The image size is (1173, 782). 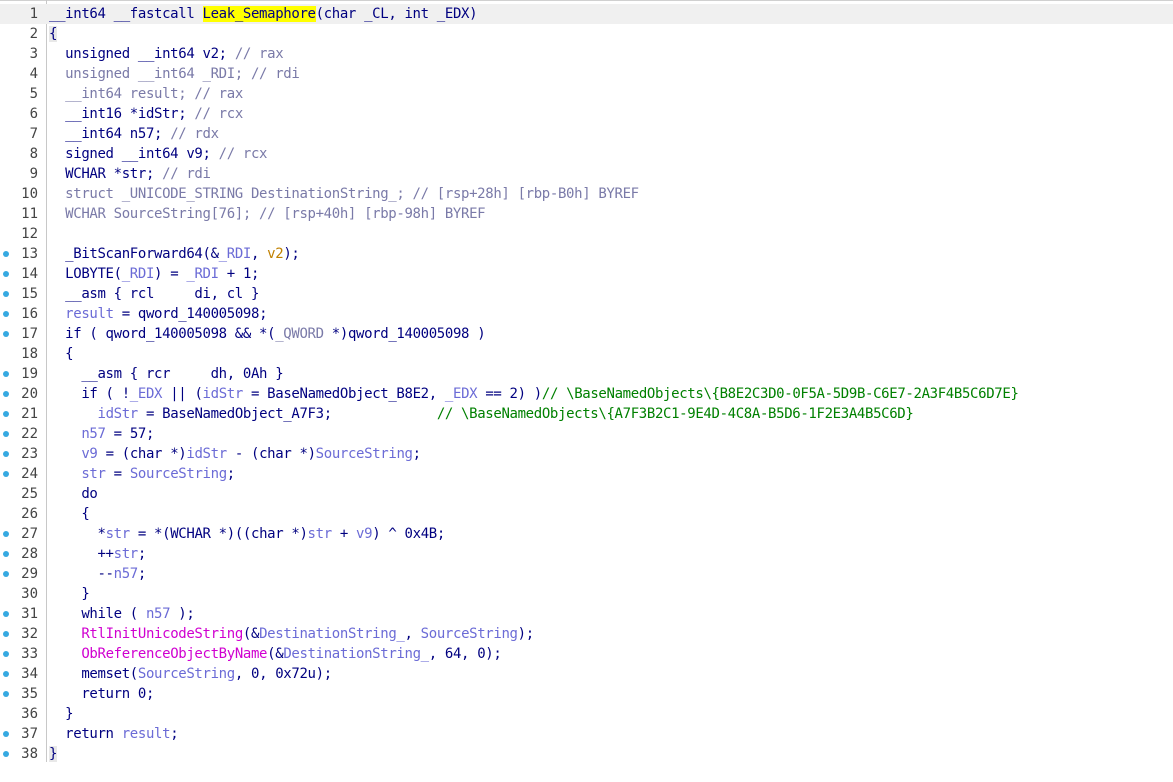 I want to click on code-text: unsigned __int64 v2; // rax, so click(x=166, y=54).